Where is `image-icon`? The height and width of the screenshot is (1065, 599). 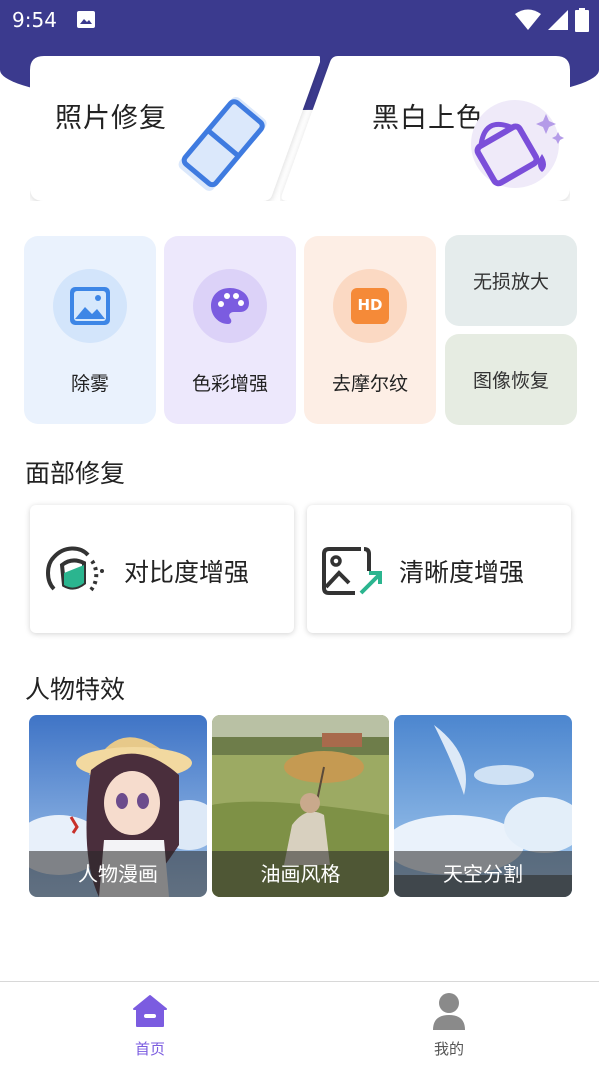 image-icon is located at coordinates (90, 306).